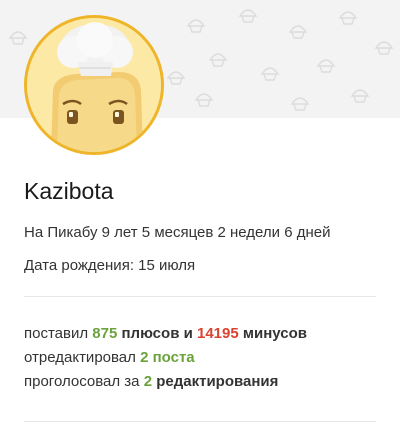 The height and width of the screenshot is (433, 400). What do you see at coordinates (80, 357) in the screenshot?
I see `edited-prefix: отредактировал` at bounding box center [80, 357].